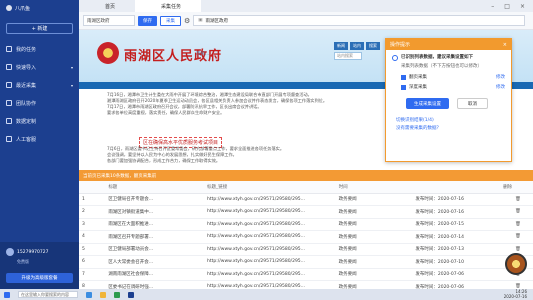  What do you see at coordinates (109, 20) in the screenshot?
I see `task-name-input: 雨湖区政府` at bounding box center [109, 20].